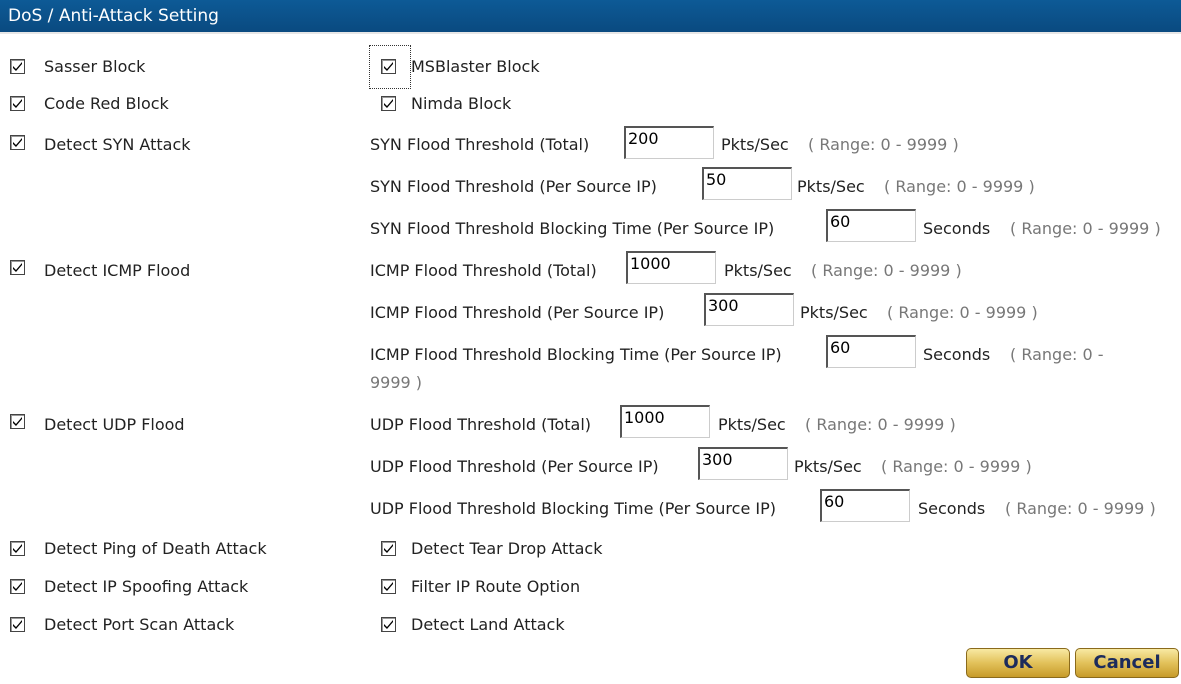 This screenshot has height=684, width=1181. What do you see at coordinates (496, 586) in the screenshot?
I see `iproute-label: Filter IP Route Option` at bounding box center [496, 586].